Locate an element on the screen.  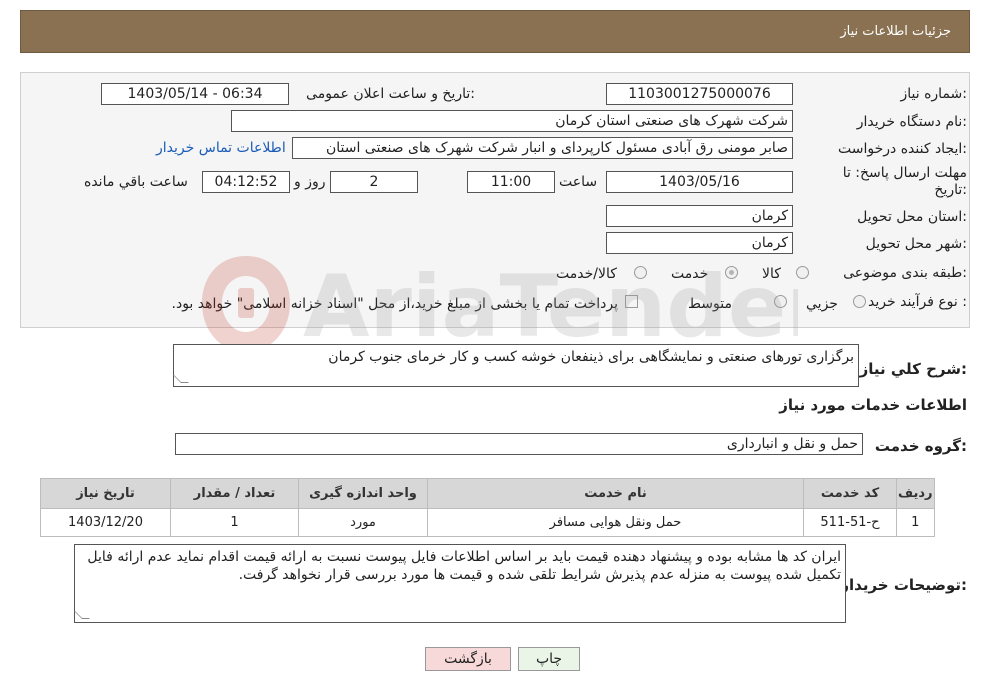
col-code: کد خدمت is located at coordinates (850, 493).